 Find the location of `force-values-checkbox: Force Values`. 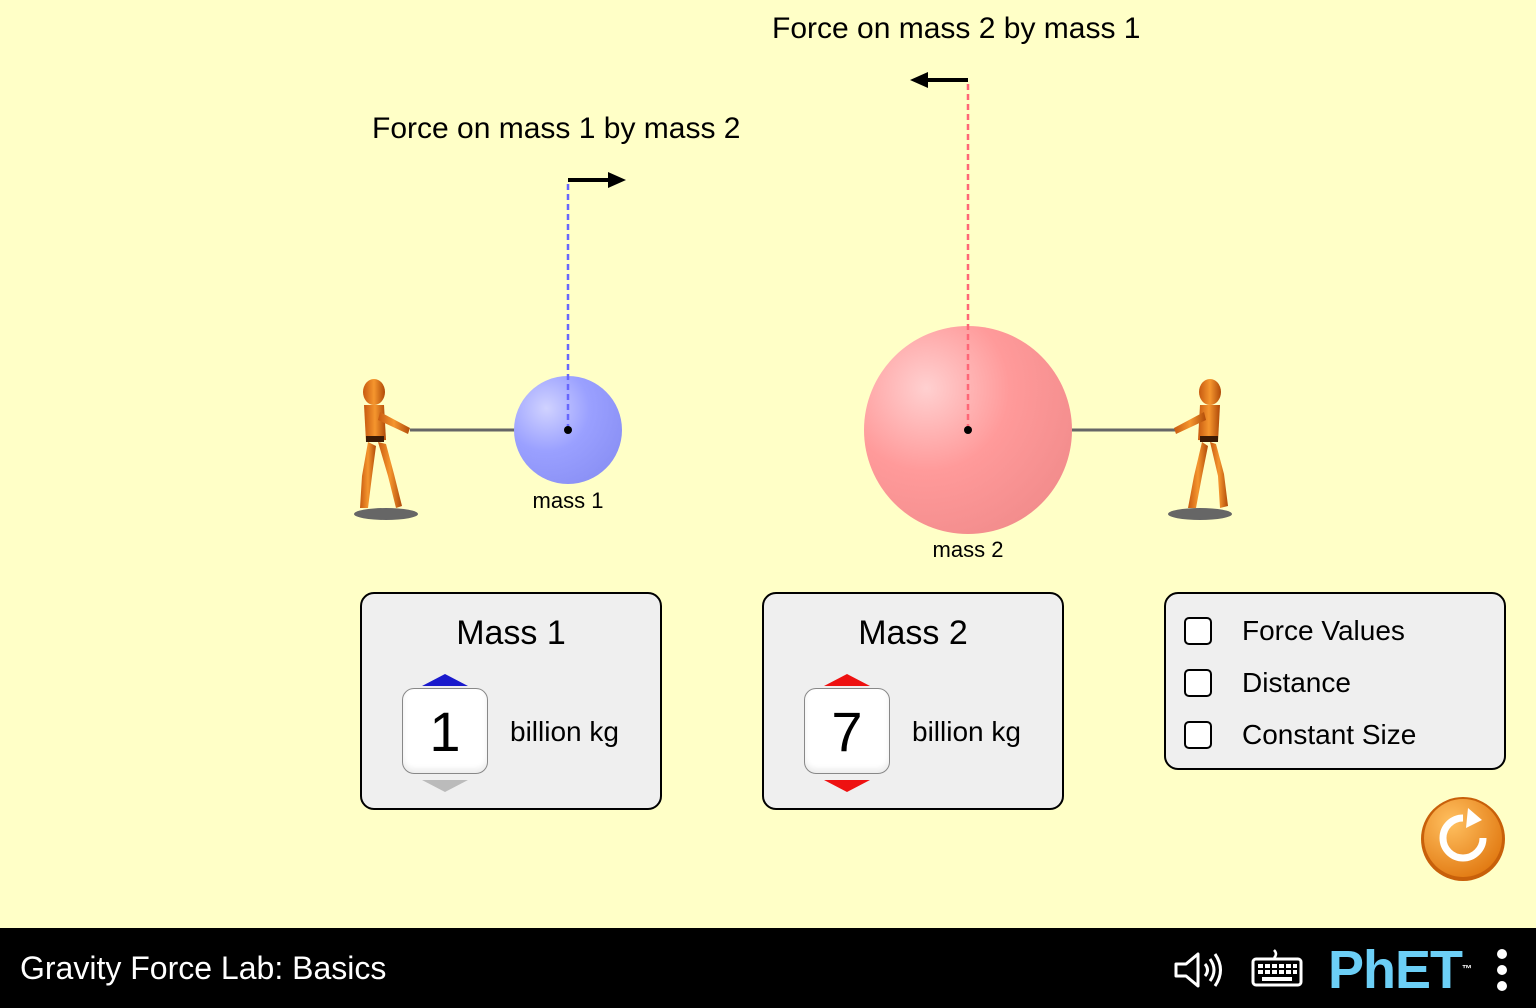

force-values-checkbox: Force Values is located at coordinates (1294, 631).